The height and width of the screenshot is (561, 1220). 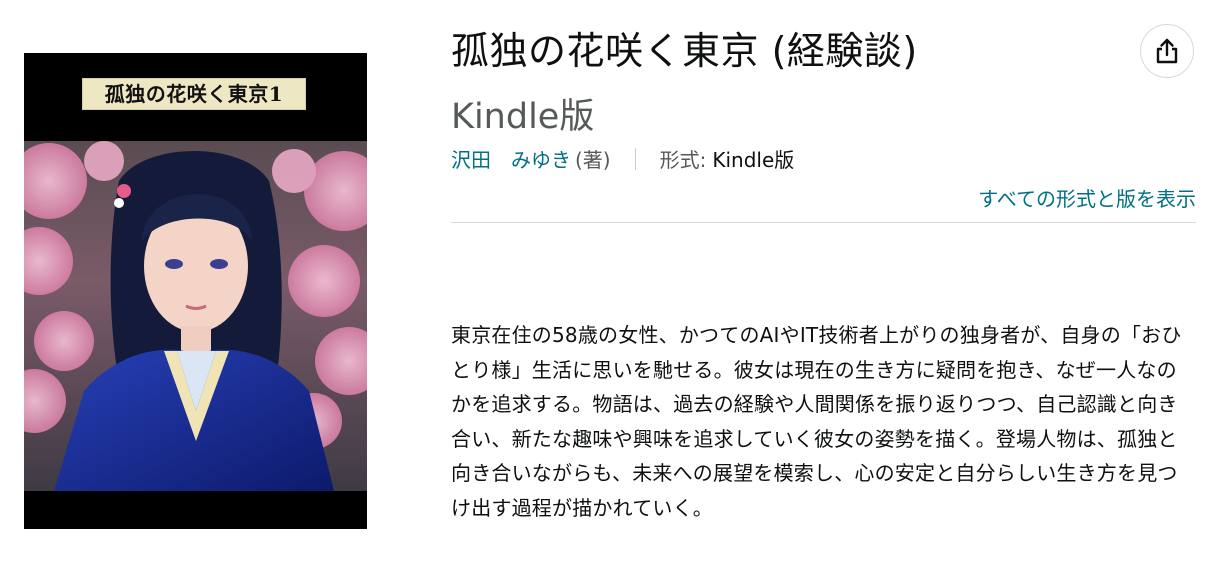 What do you see at coordinates (753, 160) in the screenshot?
I see `format-value: Kindle版` at bounding box center [753, 160].